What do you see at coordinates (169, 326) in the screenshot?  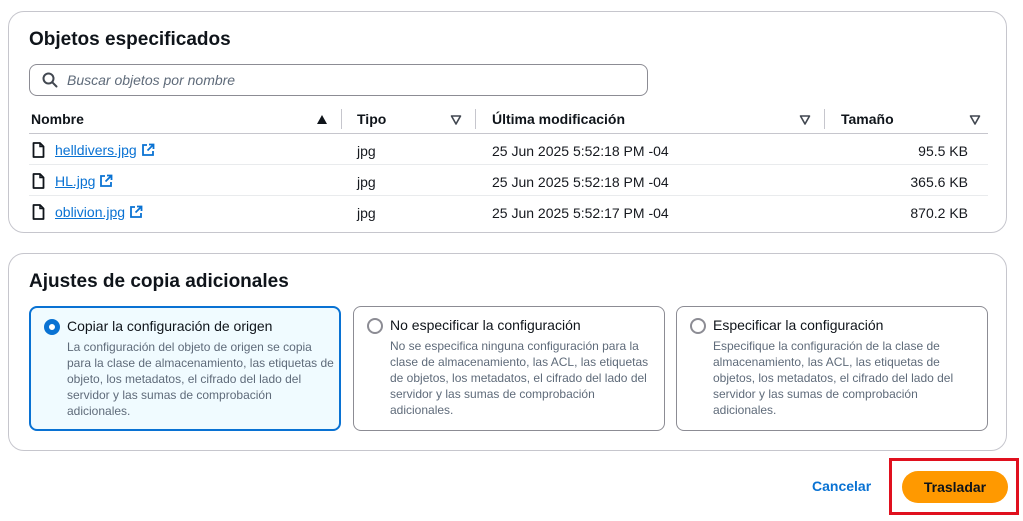 I see `option-label: Copiar la configuración de origen` at bounding box center [169, 326].